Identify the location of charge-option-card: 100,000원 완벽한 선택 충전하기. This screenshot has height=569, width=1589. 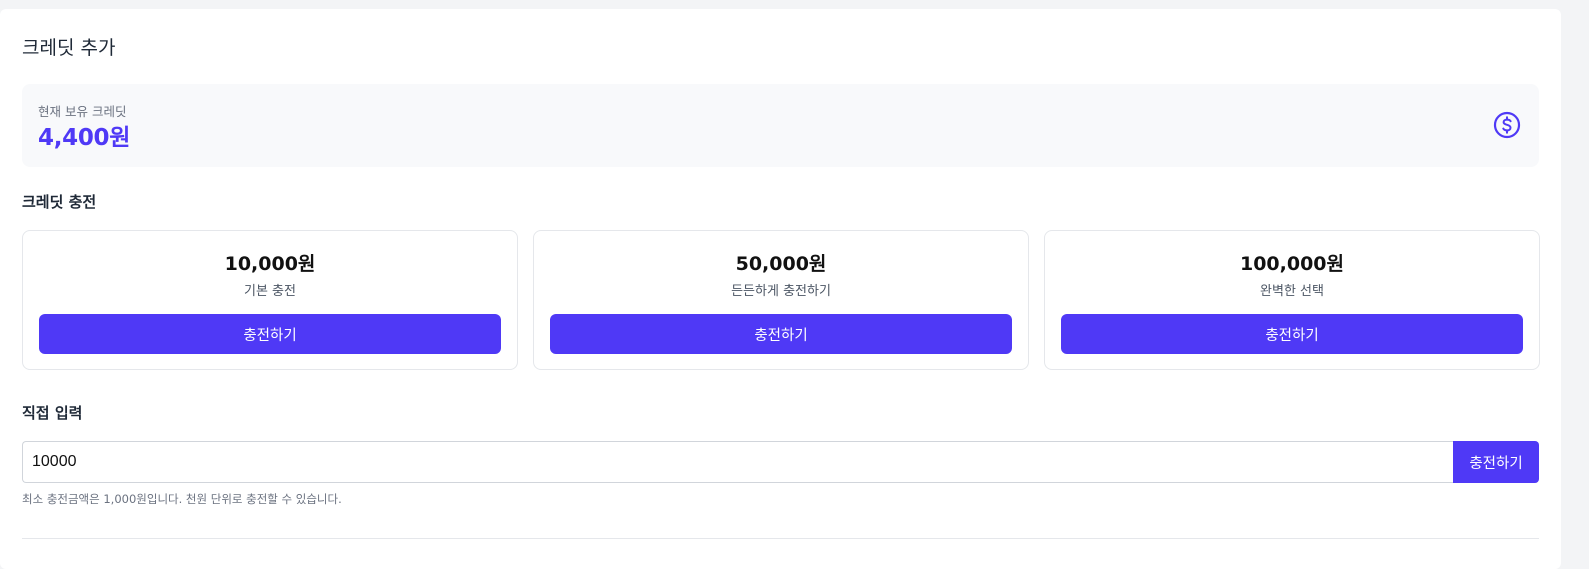
(1292, 300).